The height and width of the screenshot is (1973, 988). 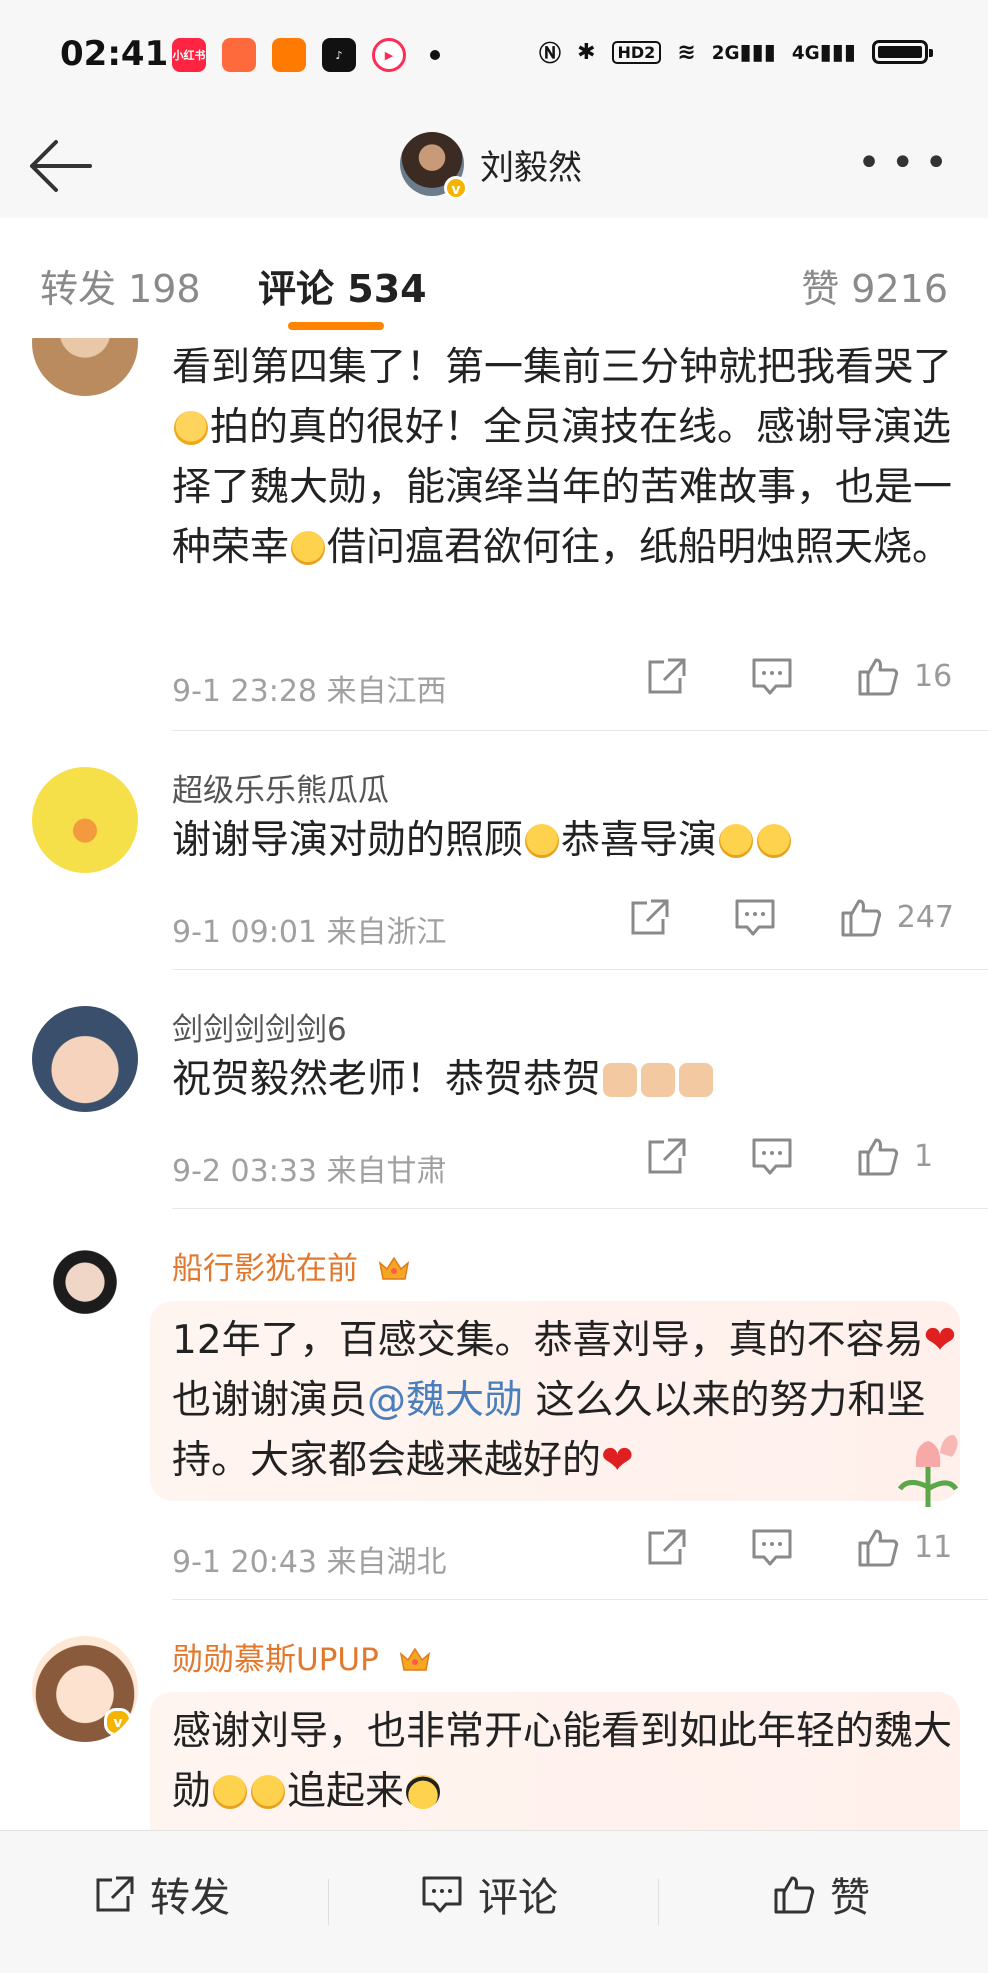 I want to click on kissing-emoji-icon, so click(x=308, y=548).